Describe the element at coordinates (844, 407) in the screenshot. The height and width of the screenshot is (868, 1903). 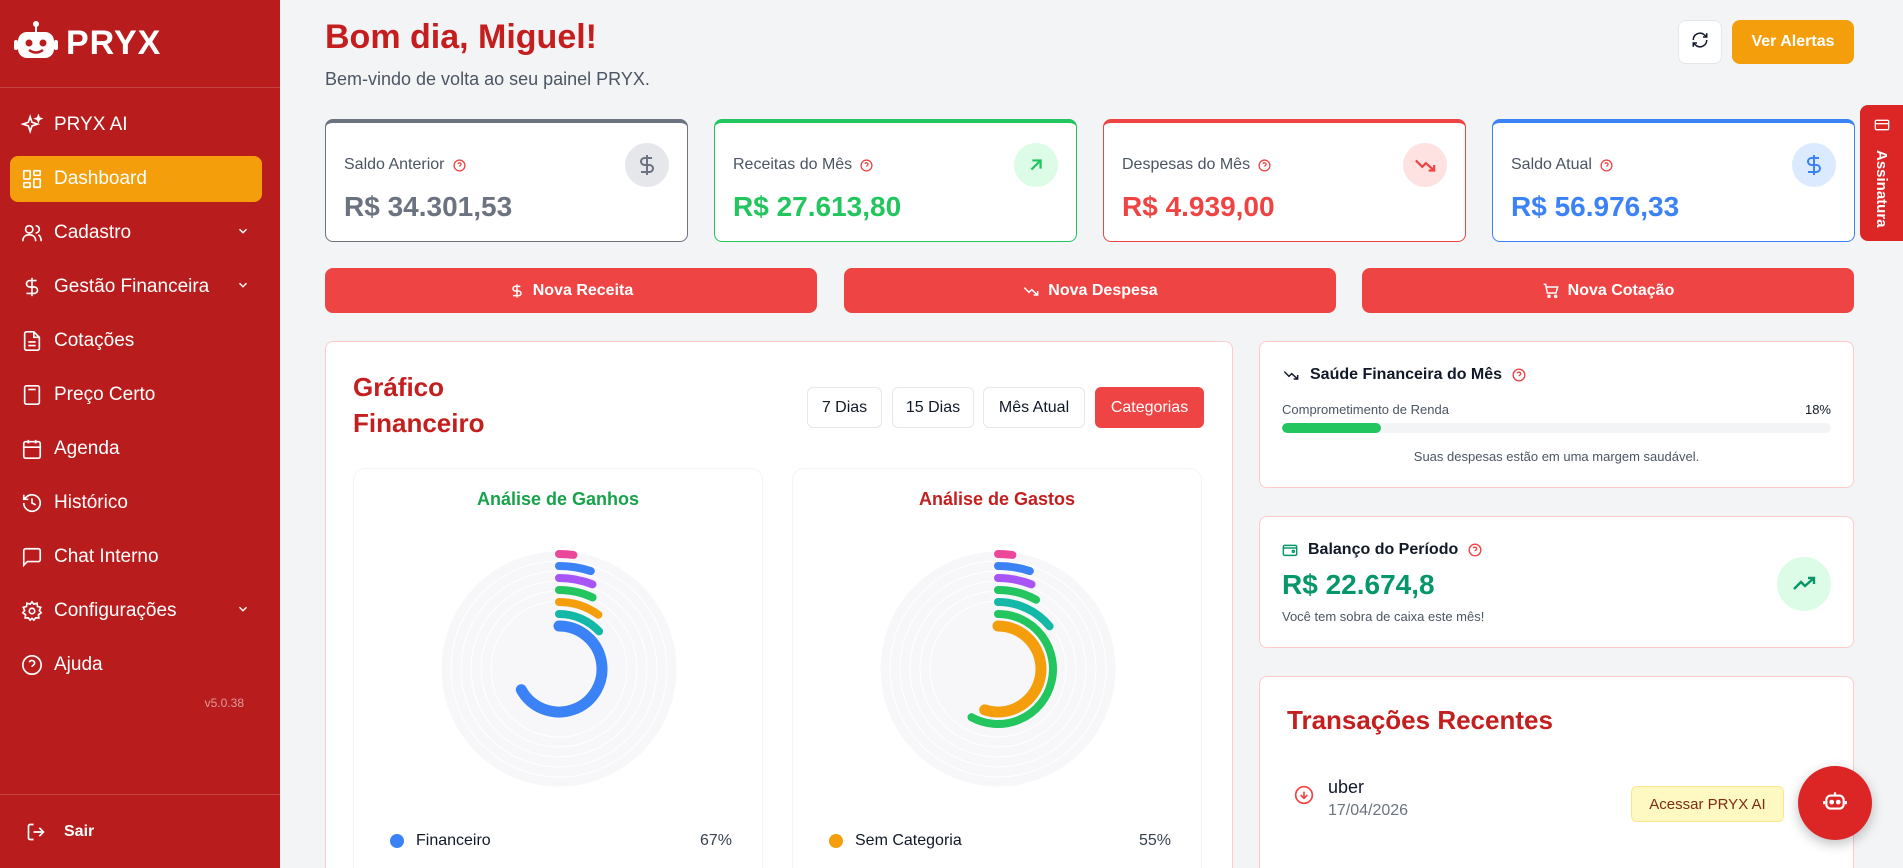
I see `filter-7-dias: 7 Dias` at that location.